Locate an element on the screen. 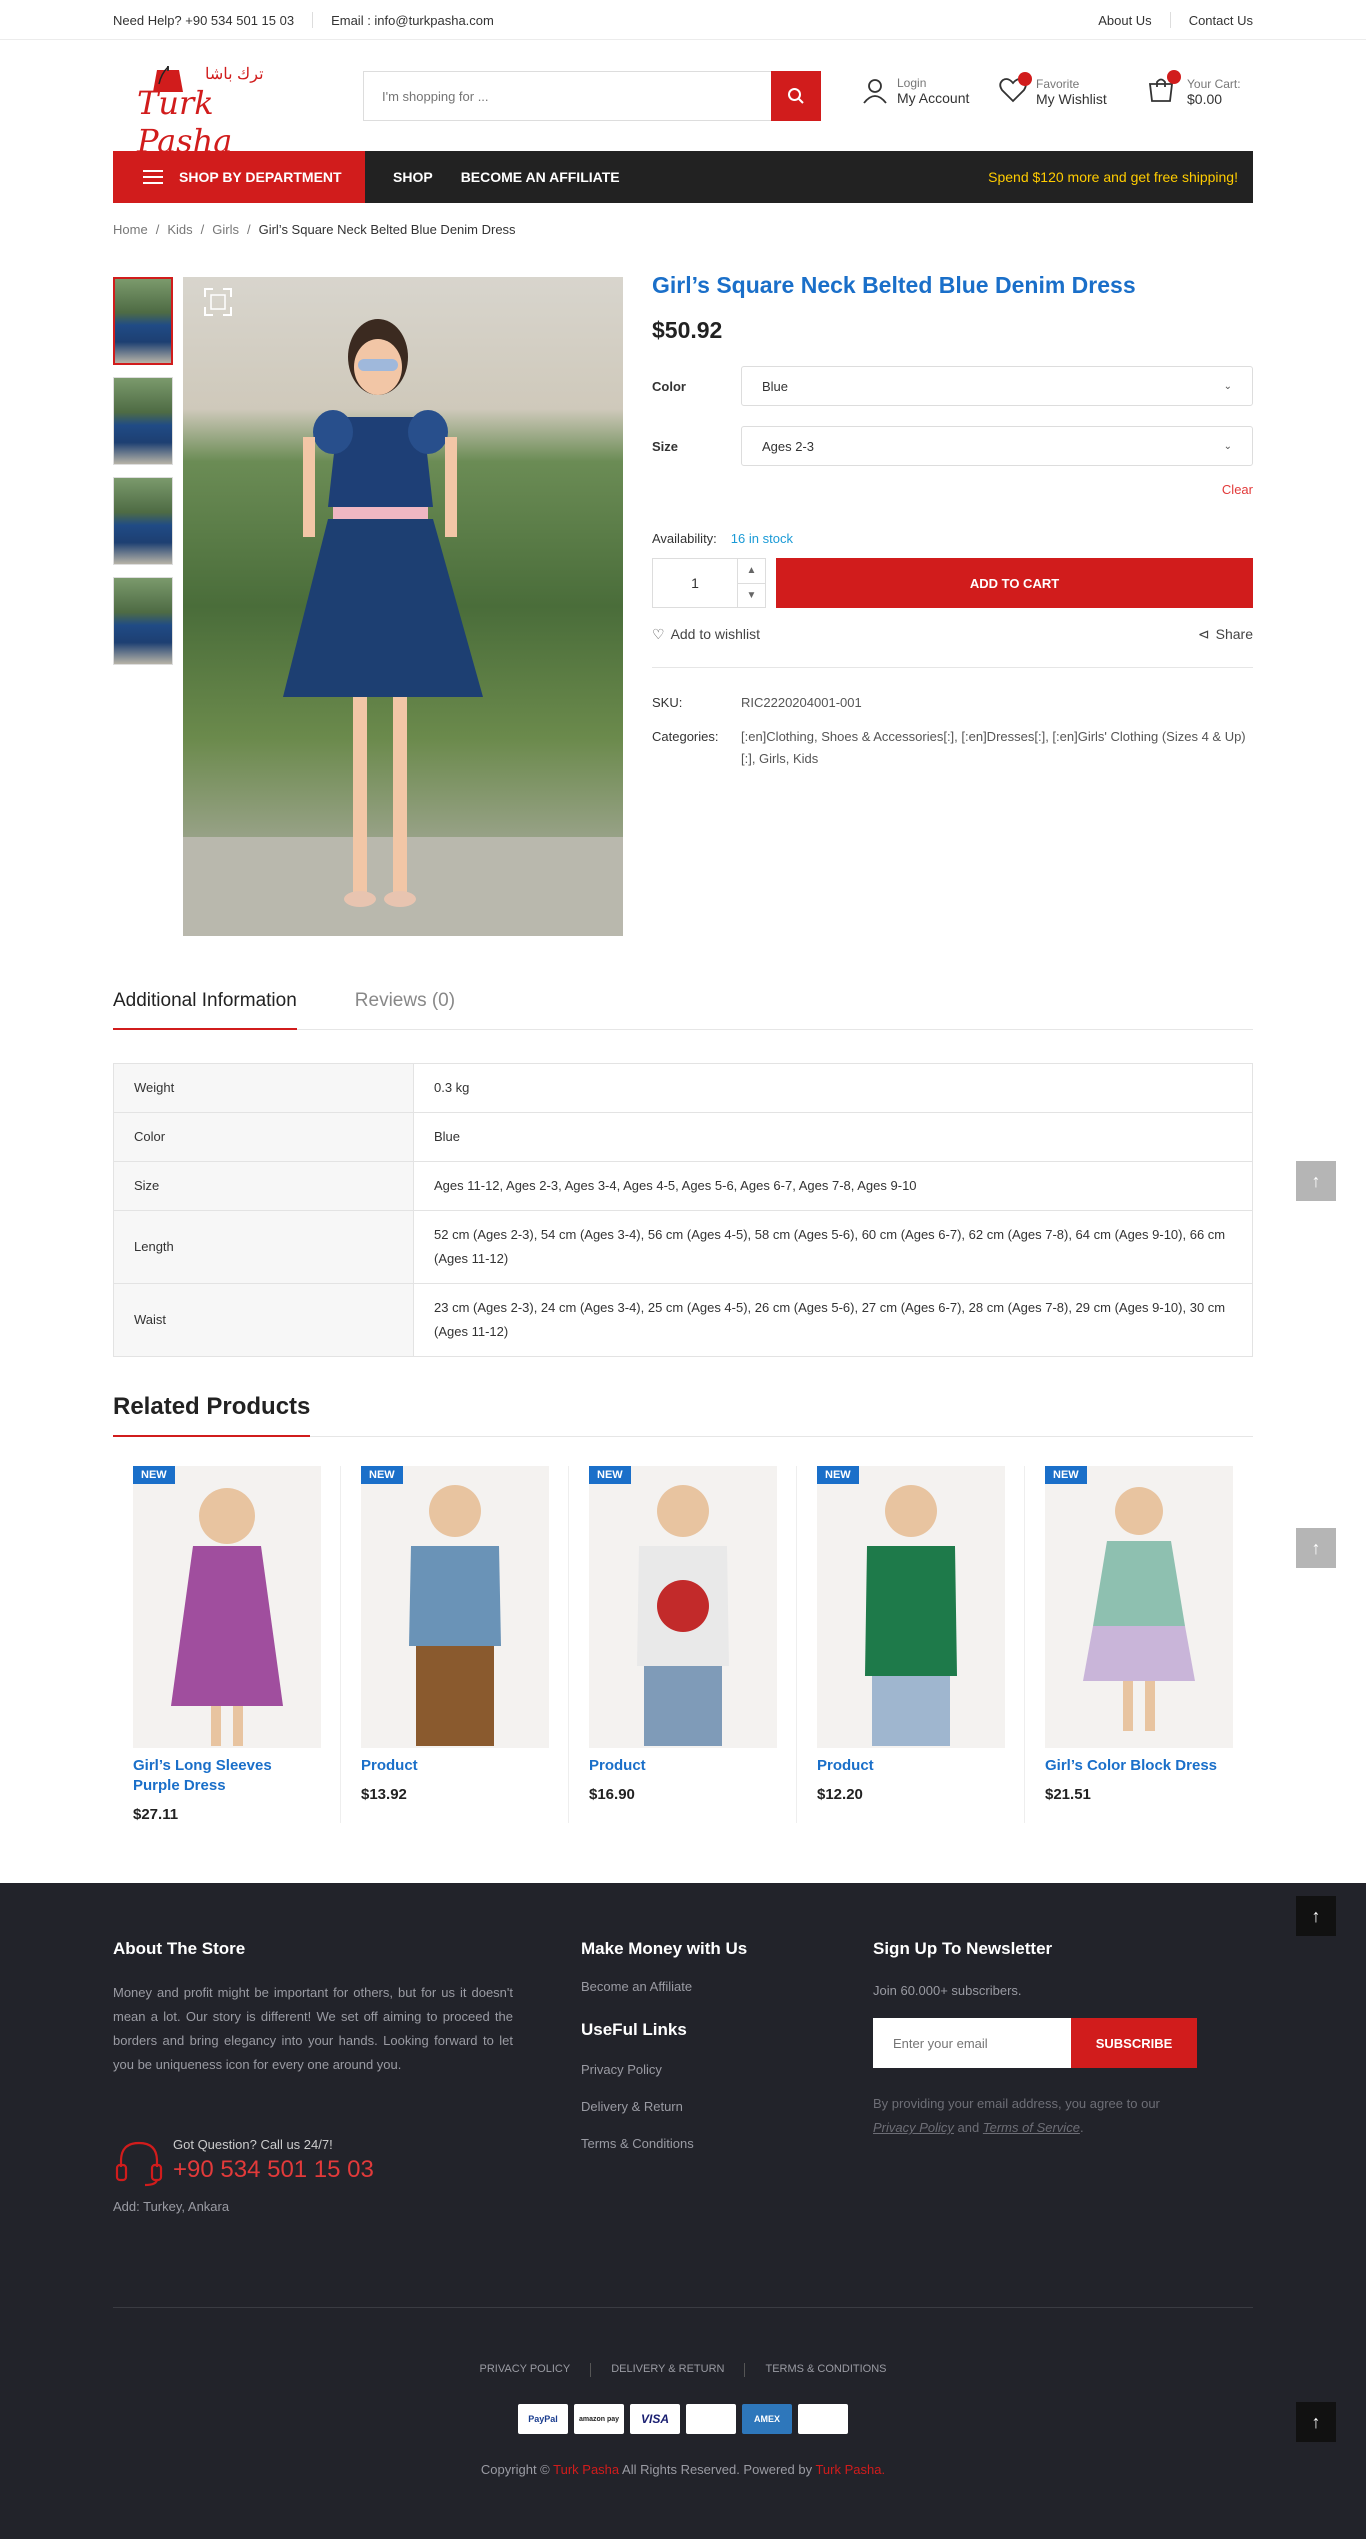  email-field is located at coordinates (972, 2043).